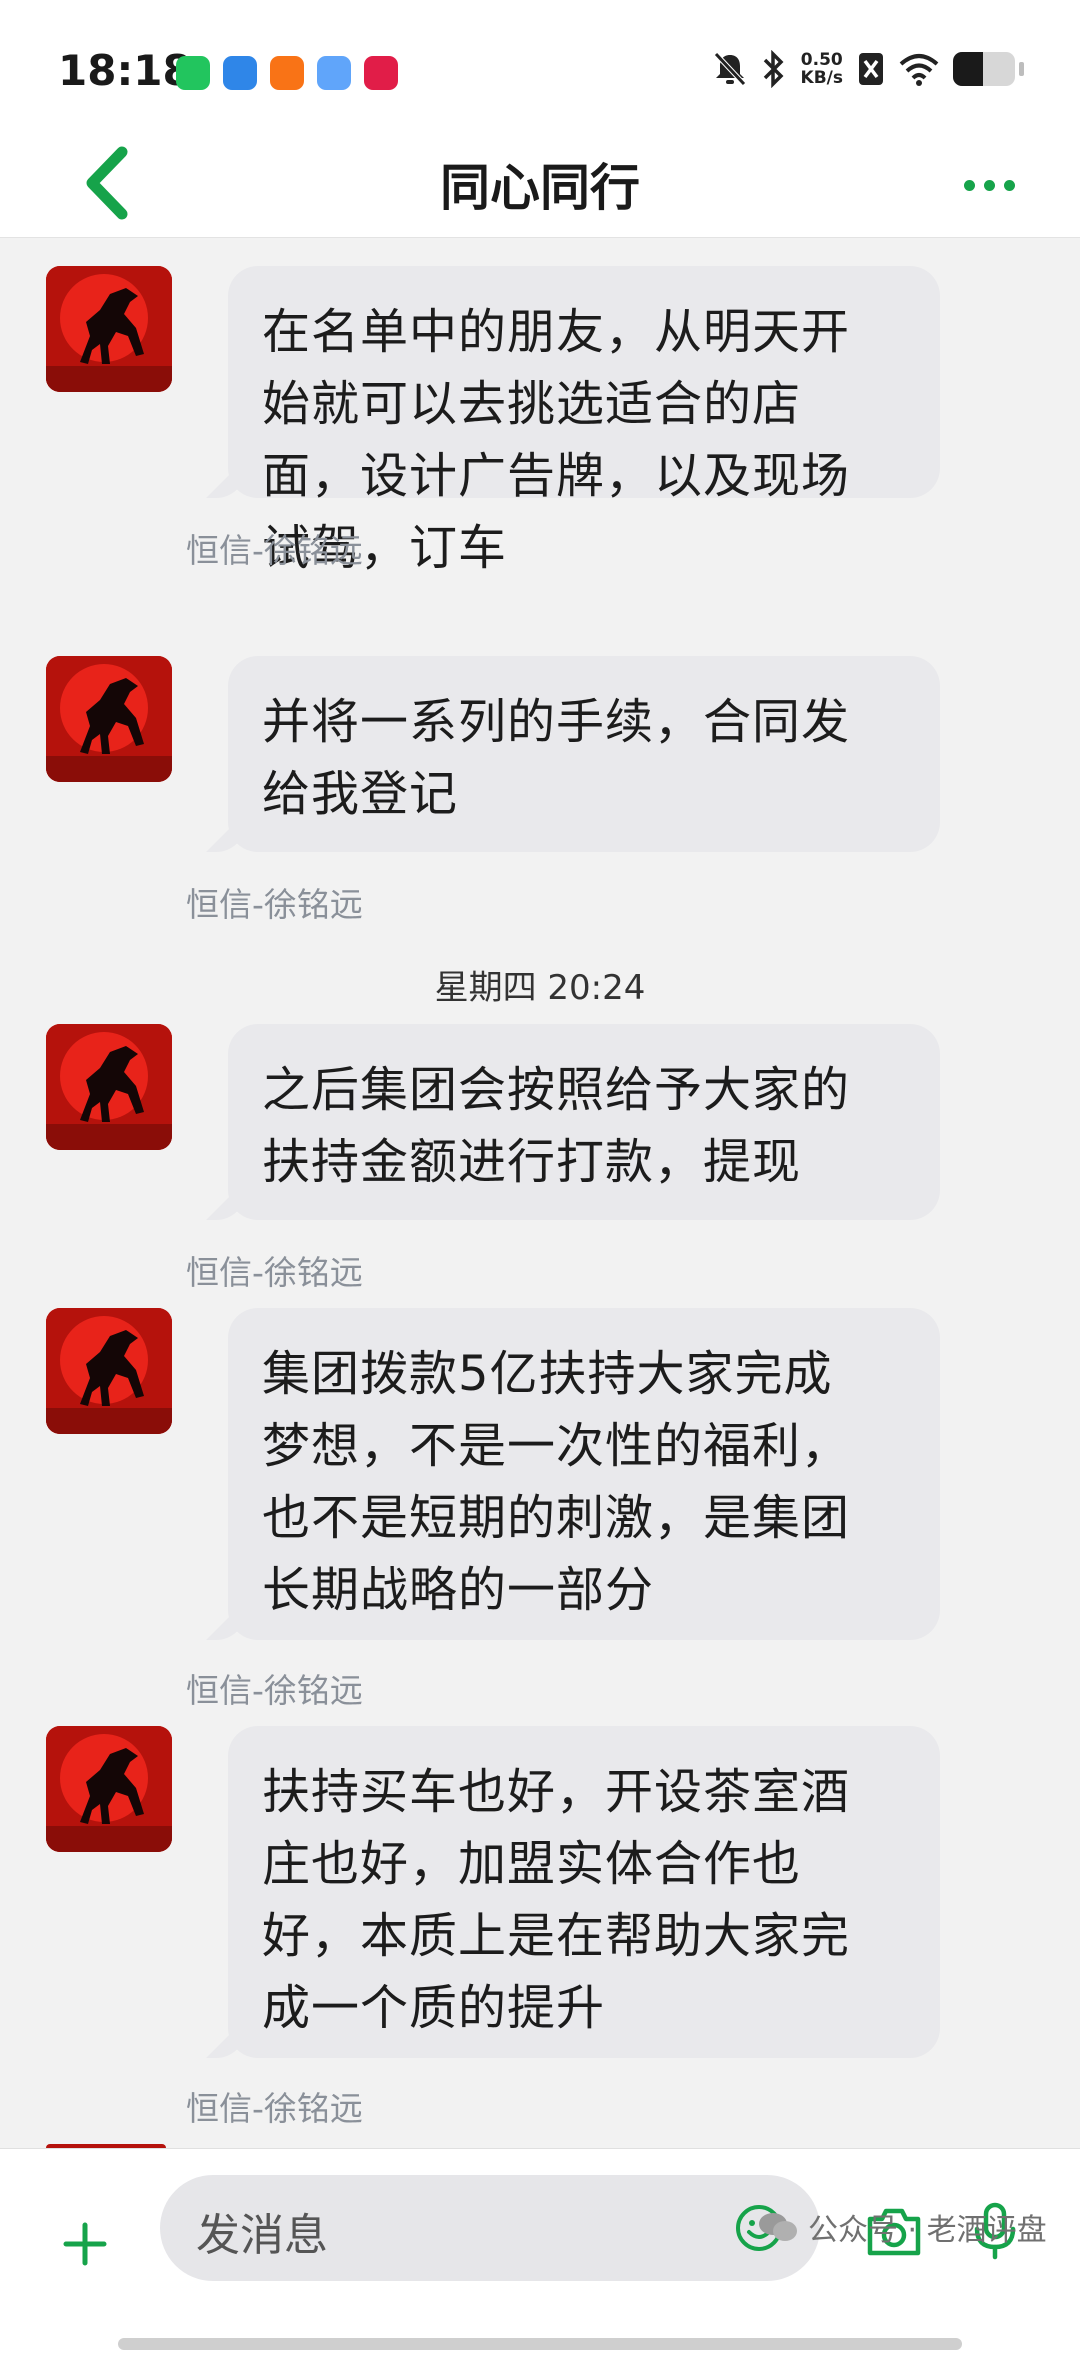  I want to click on message-line: 扶持金额进行打款，提现, so click(532, 1162).